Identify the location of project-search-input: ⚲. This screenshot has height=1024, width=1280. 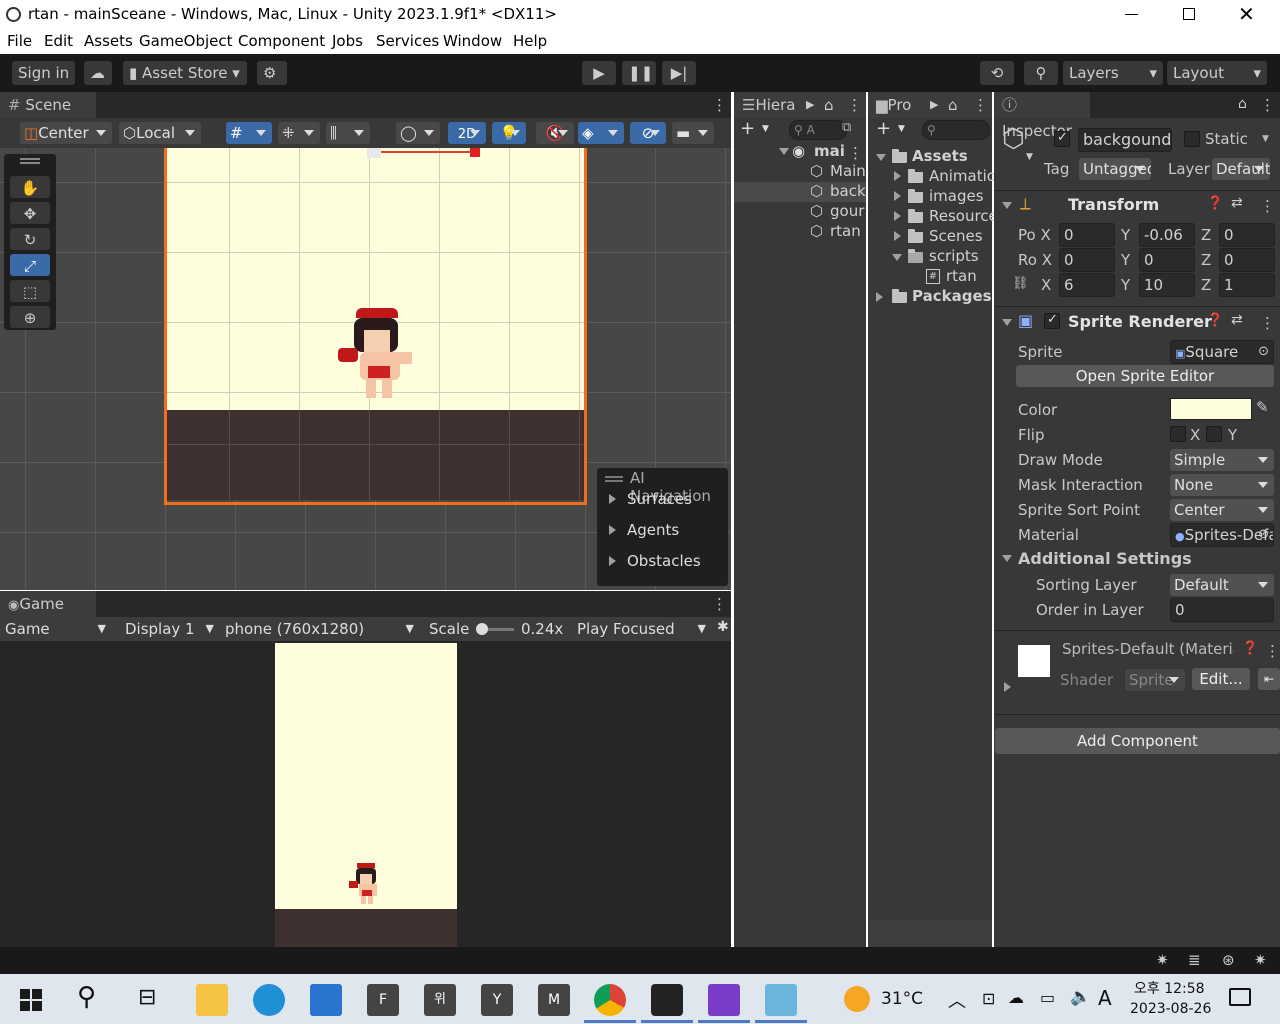
(956, 130).